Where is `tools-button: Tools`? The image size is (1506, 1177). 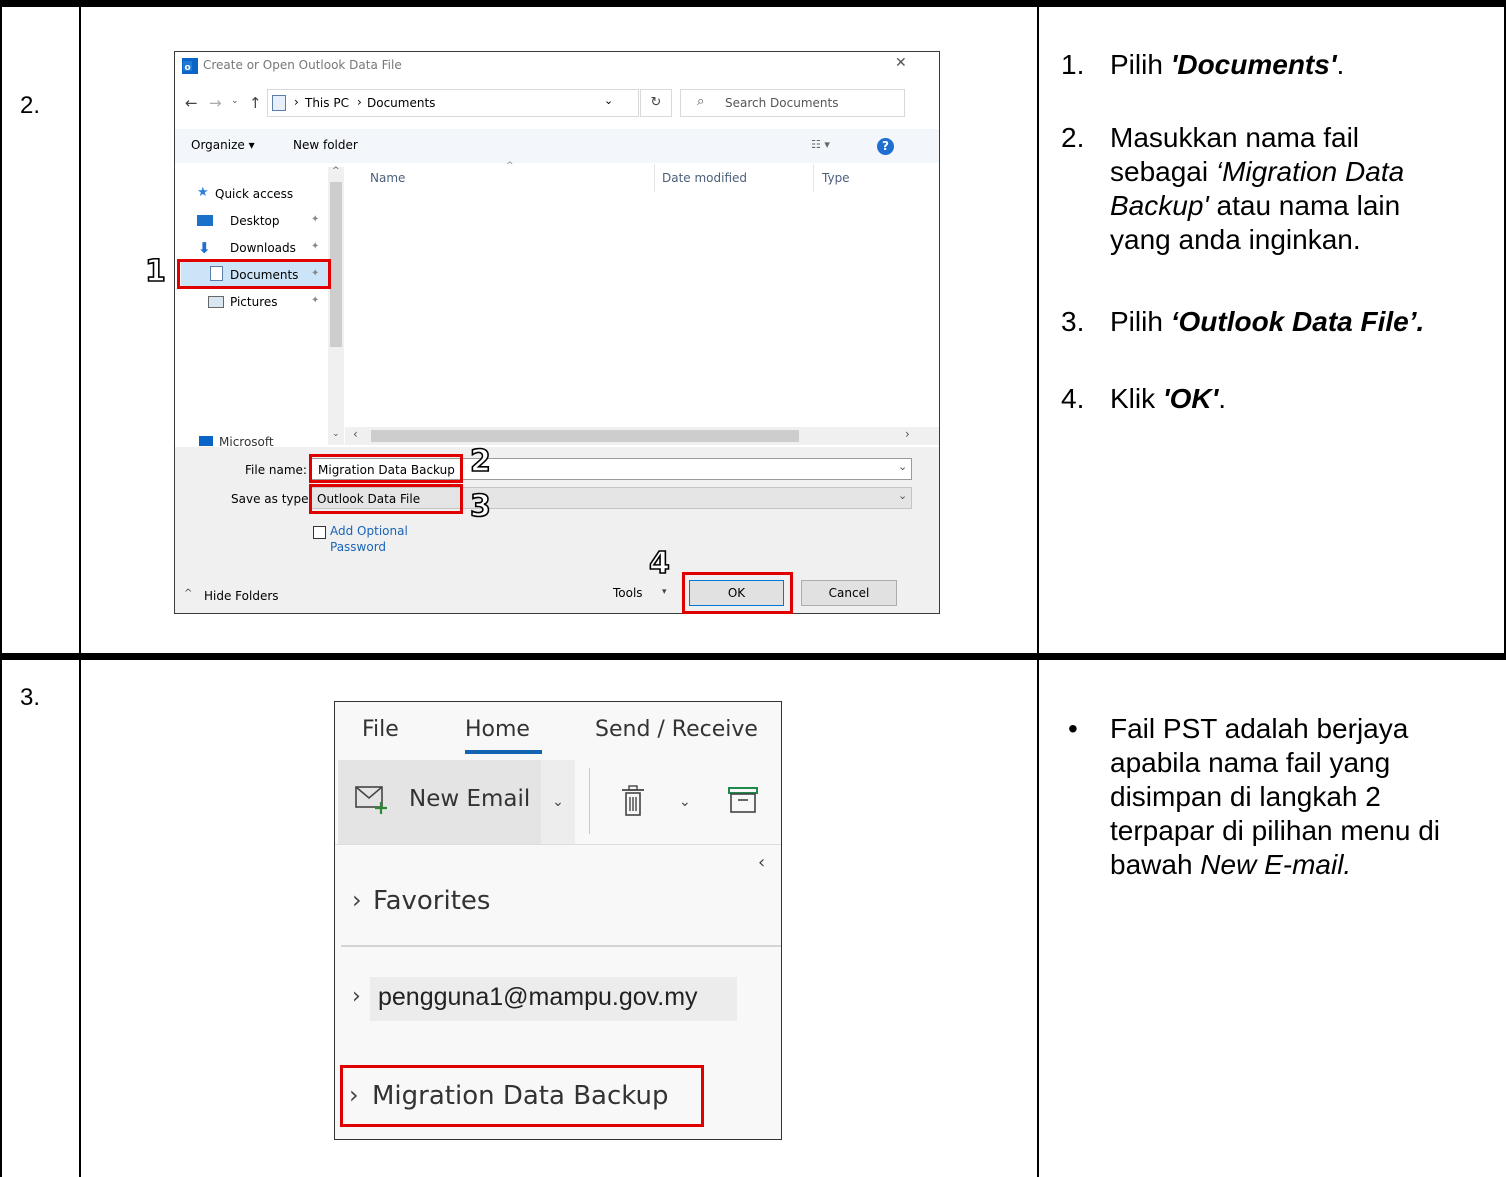
tools-button: Tools is located at coordinates (628, 593).